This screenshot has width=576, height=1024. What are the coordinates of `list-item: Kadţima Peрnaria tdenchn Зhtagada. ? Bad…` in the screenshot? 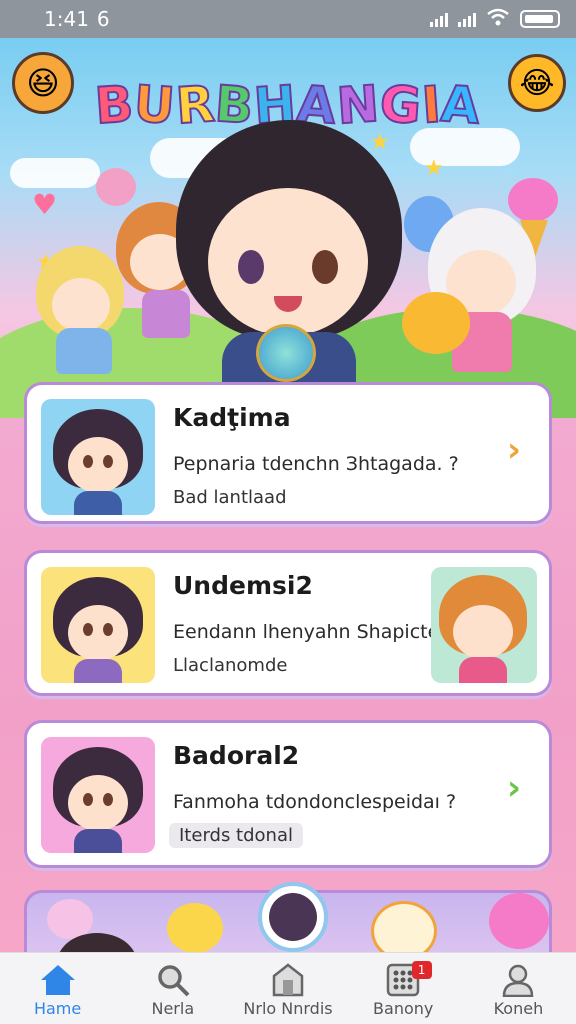 It's located at (288, 453).